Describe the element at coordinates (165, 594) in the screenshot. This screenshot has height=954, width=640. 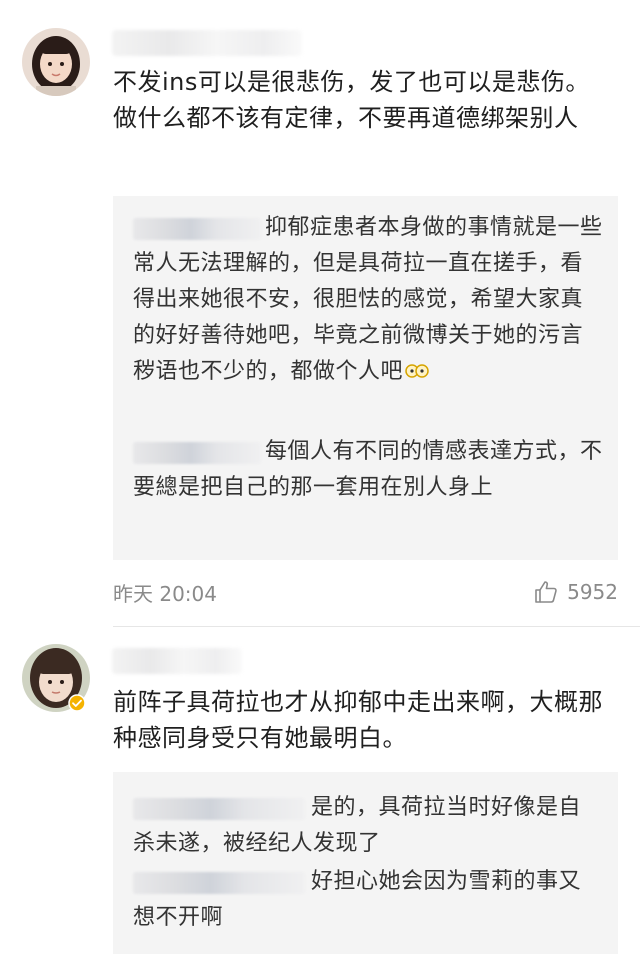
I see `timestamp: 昨天 20:04` at that location.